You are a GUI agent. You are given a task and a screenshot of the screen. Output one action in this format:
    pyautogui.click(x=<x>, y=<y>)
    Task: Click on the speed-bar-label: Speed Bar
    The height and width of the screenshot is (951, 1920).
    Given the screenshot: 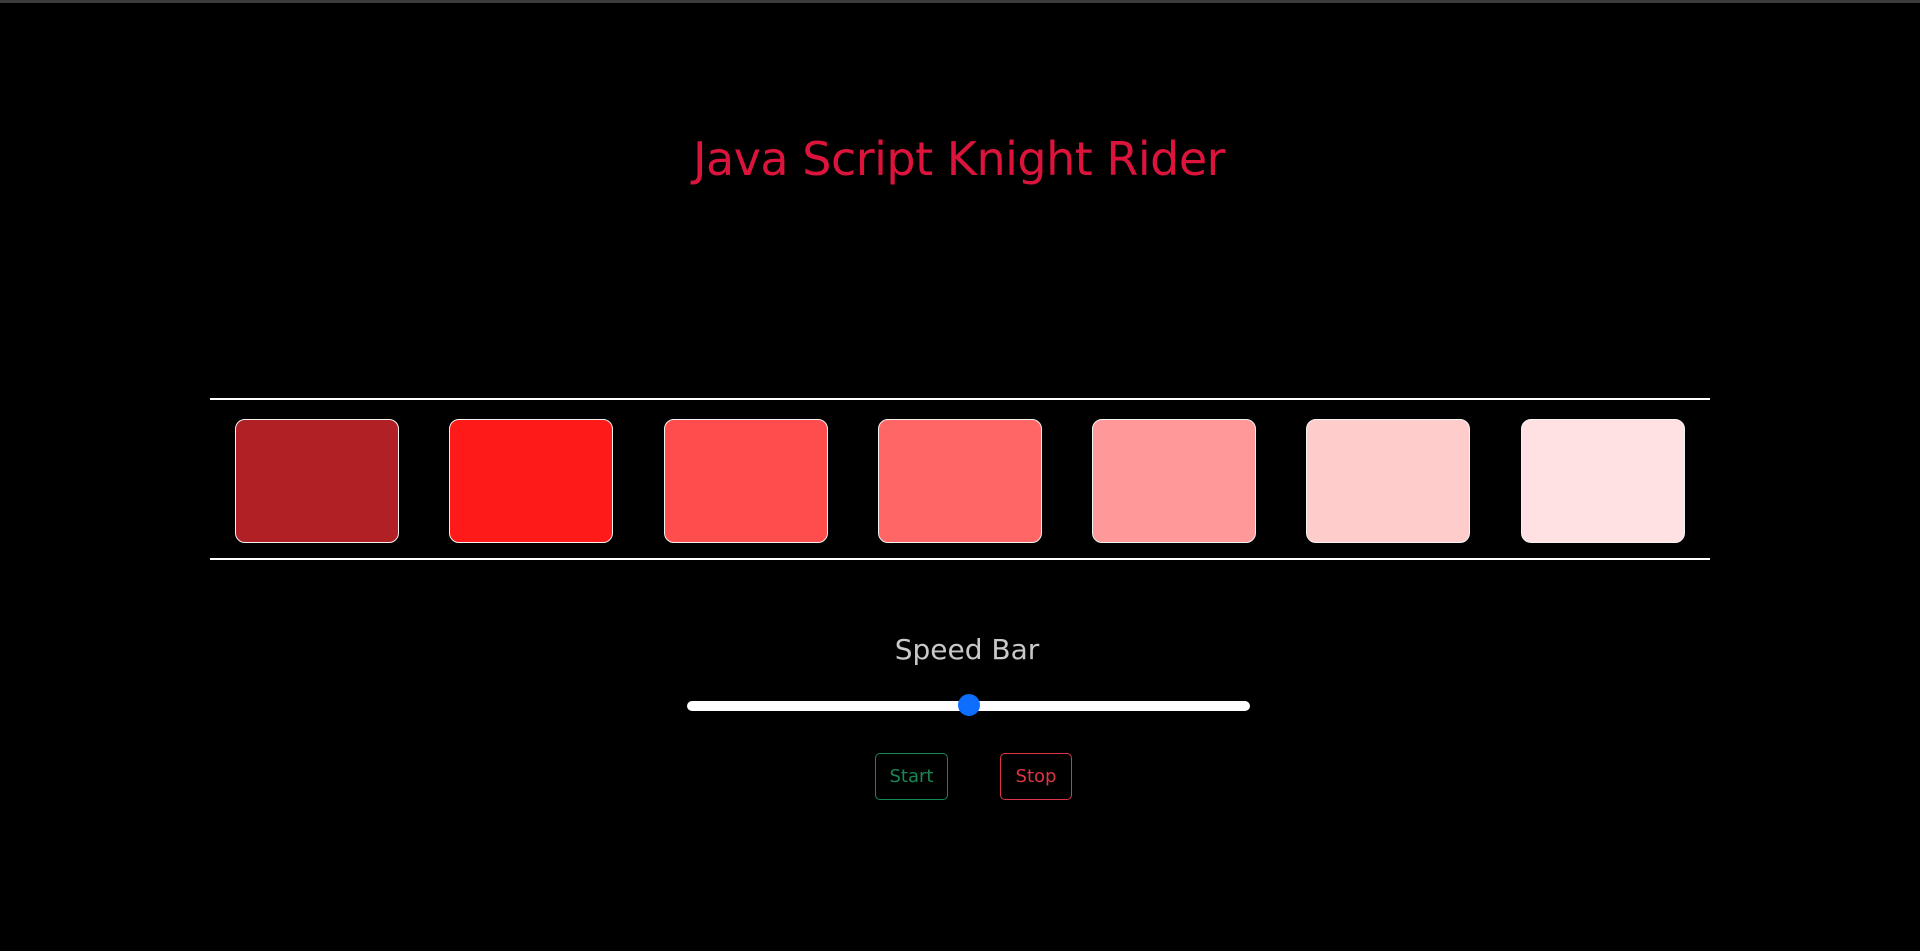 What is the action you would take?
    pyautogui.click(x=967, y=649)
    